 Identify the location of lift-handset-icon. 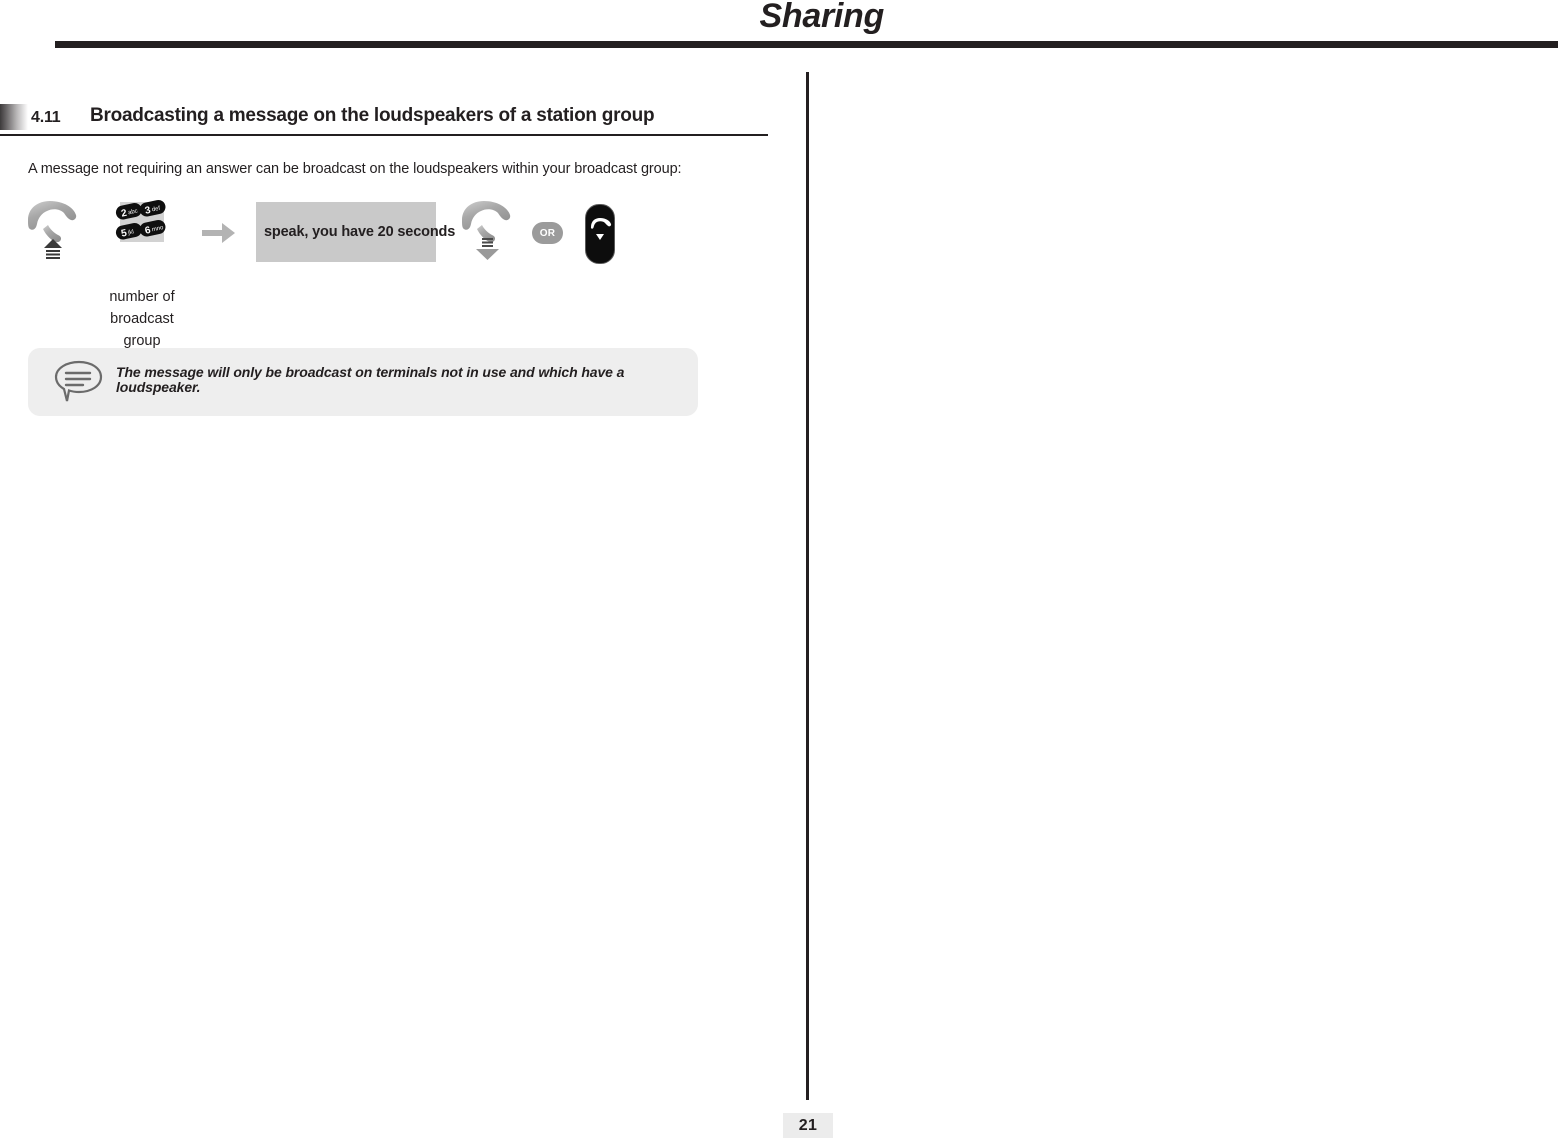
(52, 230).